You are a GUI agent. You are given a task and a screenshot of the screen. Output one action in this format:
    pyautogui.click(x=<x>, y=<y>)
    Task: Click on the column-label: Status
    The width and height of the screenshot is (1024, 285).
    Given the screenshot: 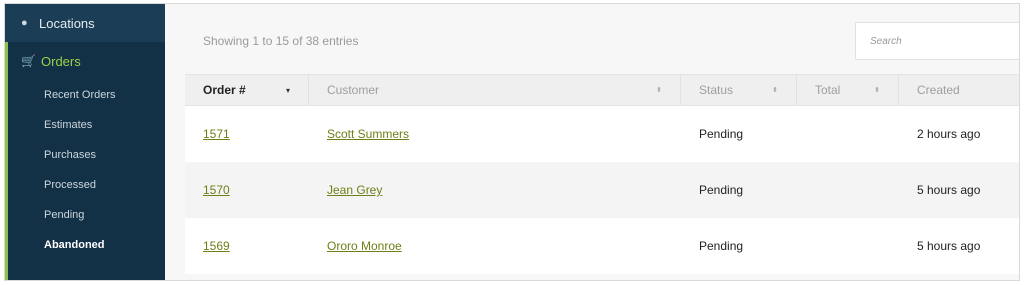 What is the action you would take?
    pyautogui.click(x=716, y=90)
    